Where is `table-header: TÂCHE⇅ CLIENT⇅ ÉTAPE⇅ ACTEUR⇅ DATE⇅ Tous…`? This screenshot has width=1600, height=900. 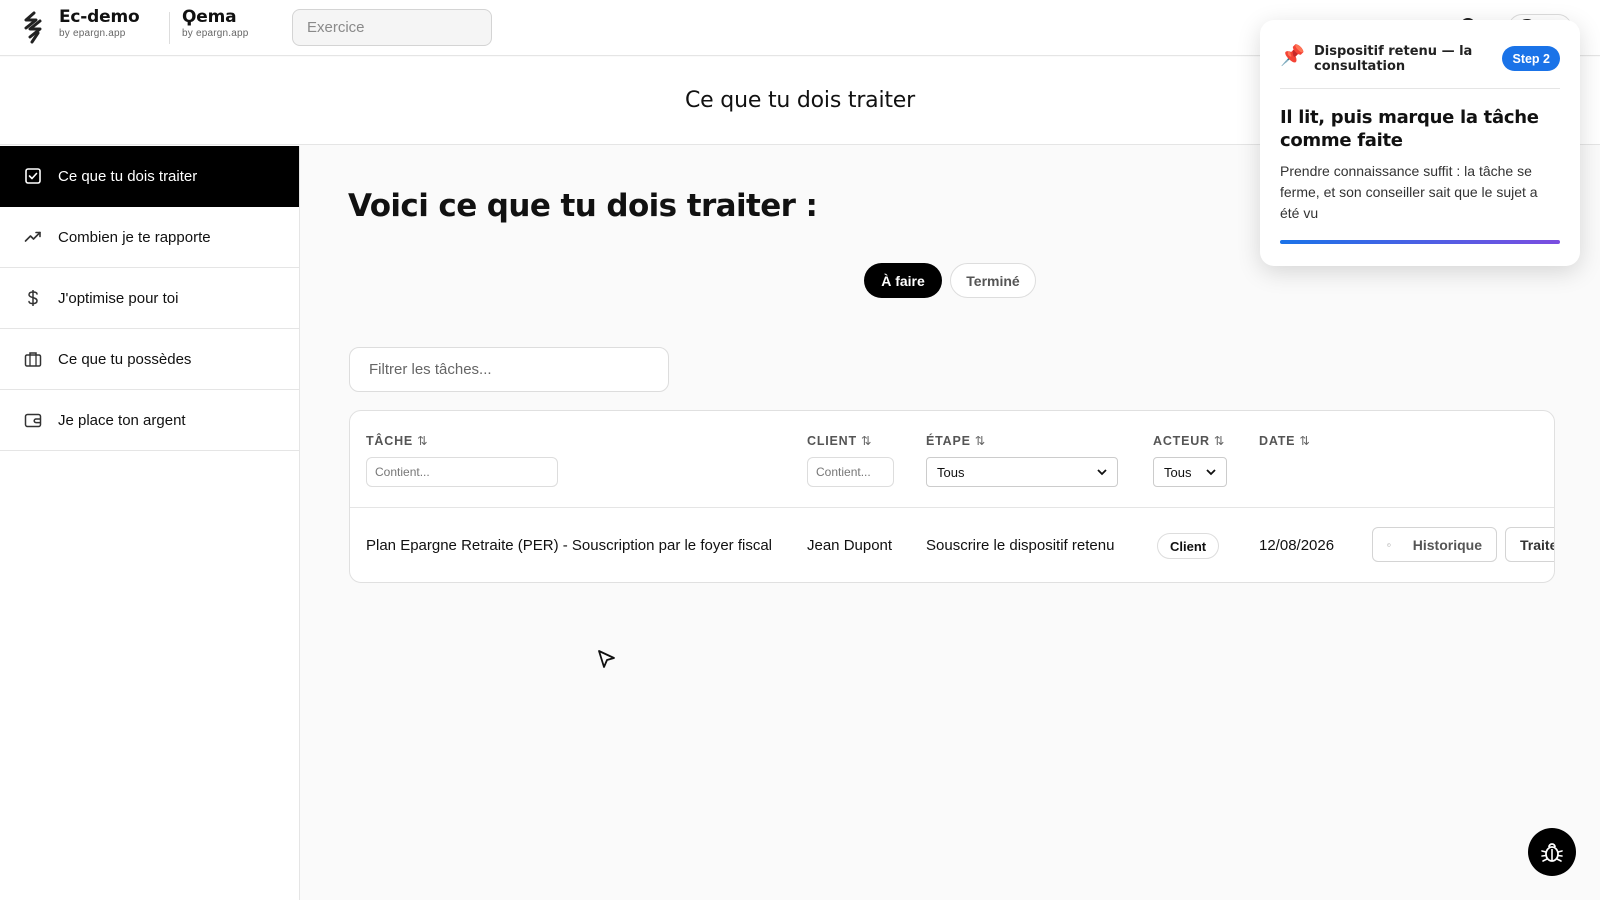
table-header: TÂCHE⇅ CLIENT⇅ ÉTAPE⇅ ACTEUR⇅ DATE⇅ Tous… is located at coordinates (952, 459).